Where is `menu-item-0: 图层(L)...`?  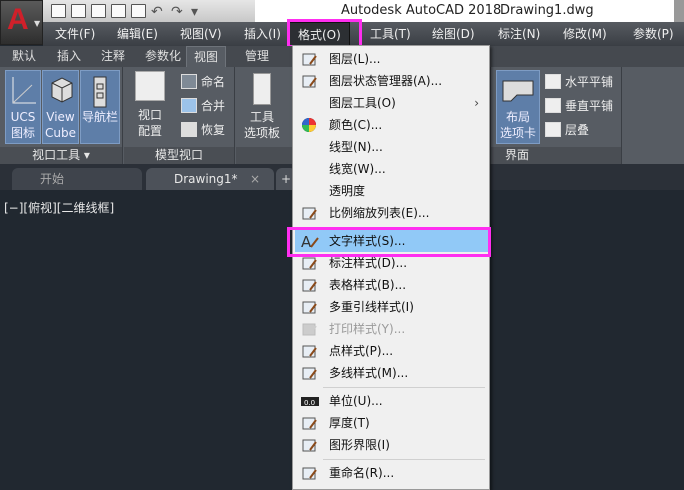 menu-item-0: 图层(L)... is located at coordinates (392, 59).